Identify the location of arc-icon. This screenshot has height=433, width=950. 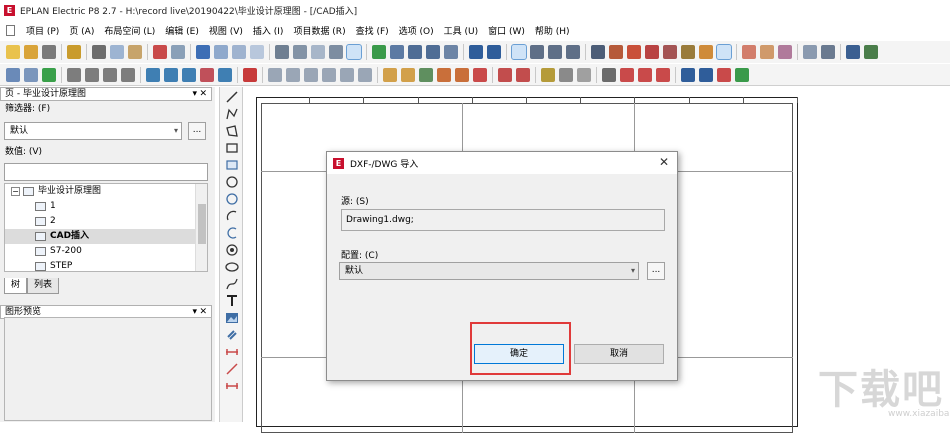
(232, 216).